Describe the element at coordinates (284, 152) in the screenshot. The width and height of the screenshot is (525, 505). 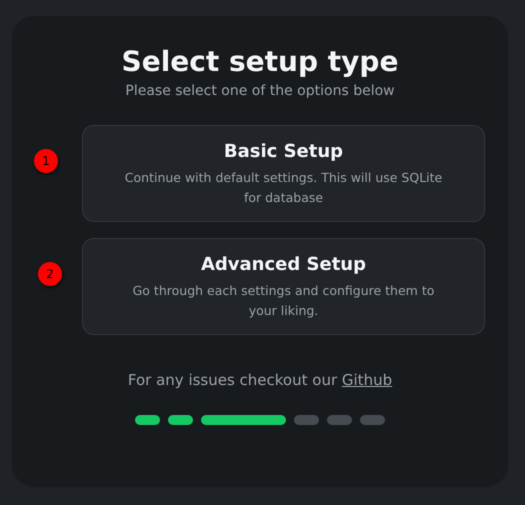
I see `option-title: Basic Setup` at that location.